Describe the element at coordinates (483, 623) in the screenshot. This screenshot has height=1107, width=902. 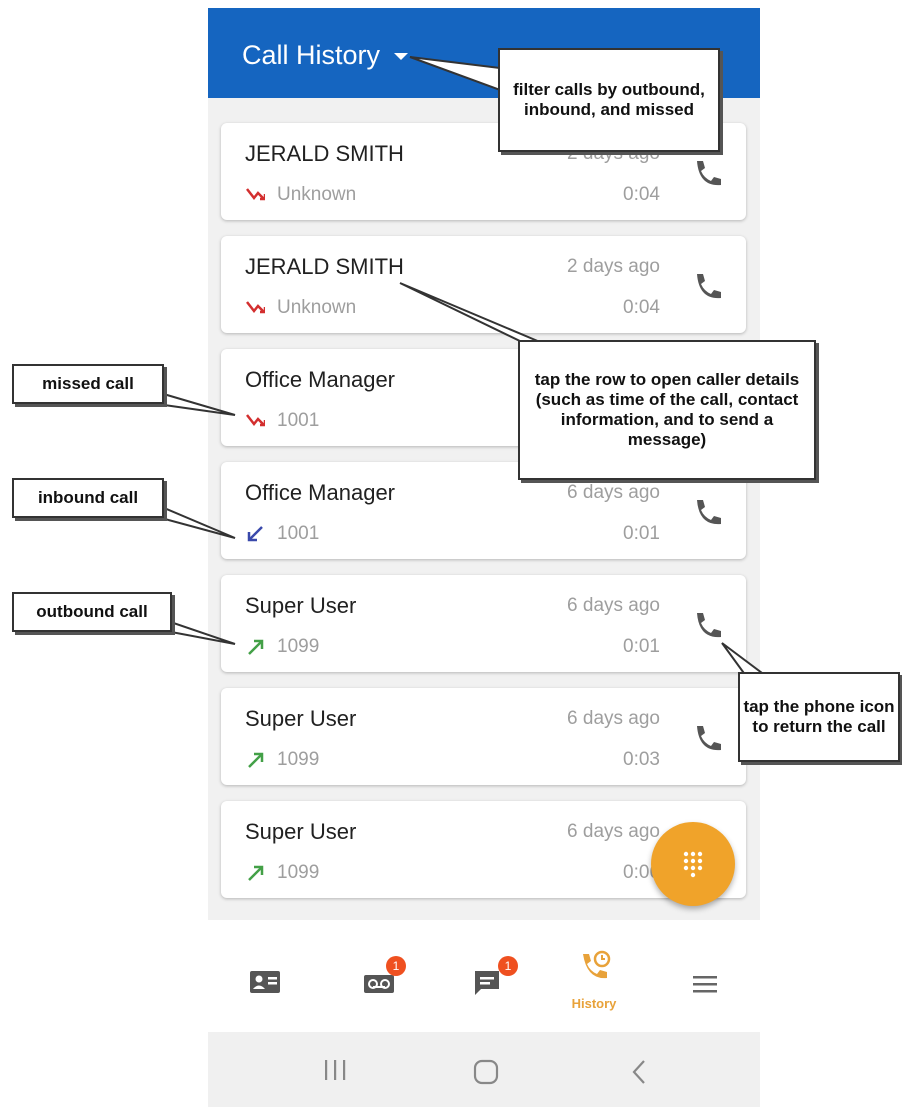
I see `call-row: Super User 6 days ago 1099 0:01` at that location.